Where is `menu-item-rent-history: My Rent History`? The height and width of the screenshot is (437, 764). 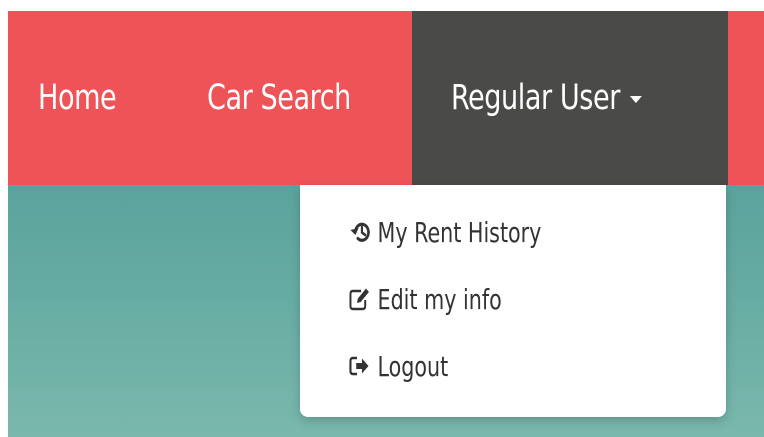
menu-item-rent-history: My Rent History is located at coordinates (444, 233).